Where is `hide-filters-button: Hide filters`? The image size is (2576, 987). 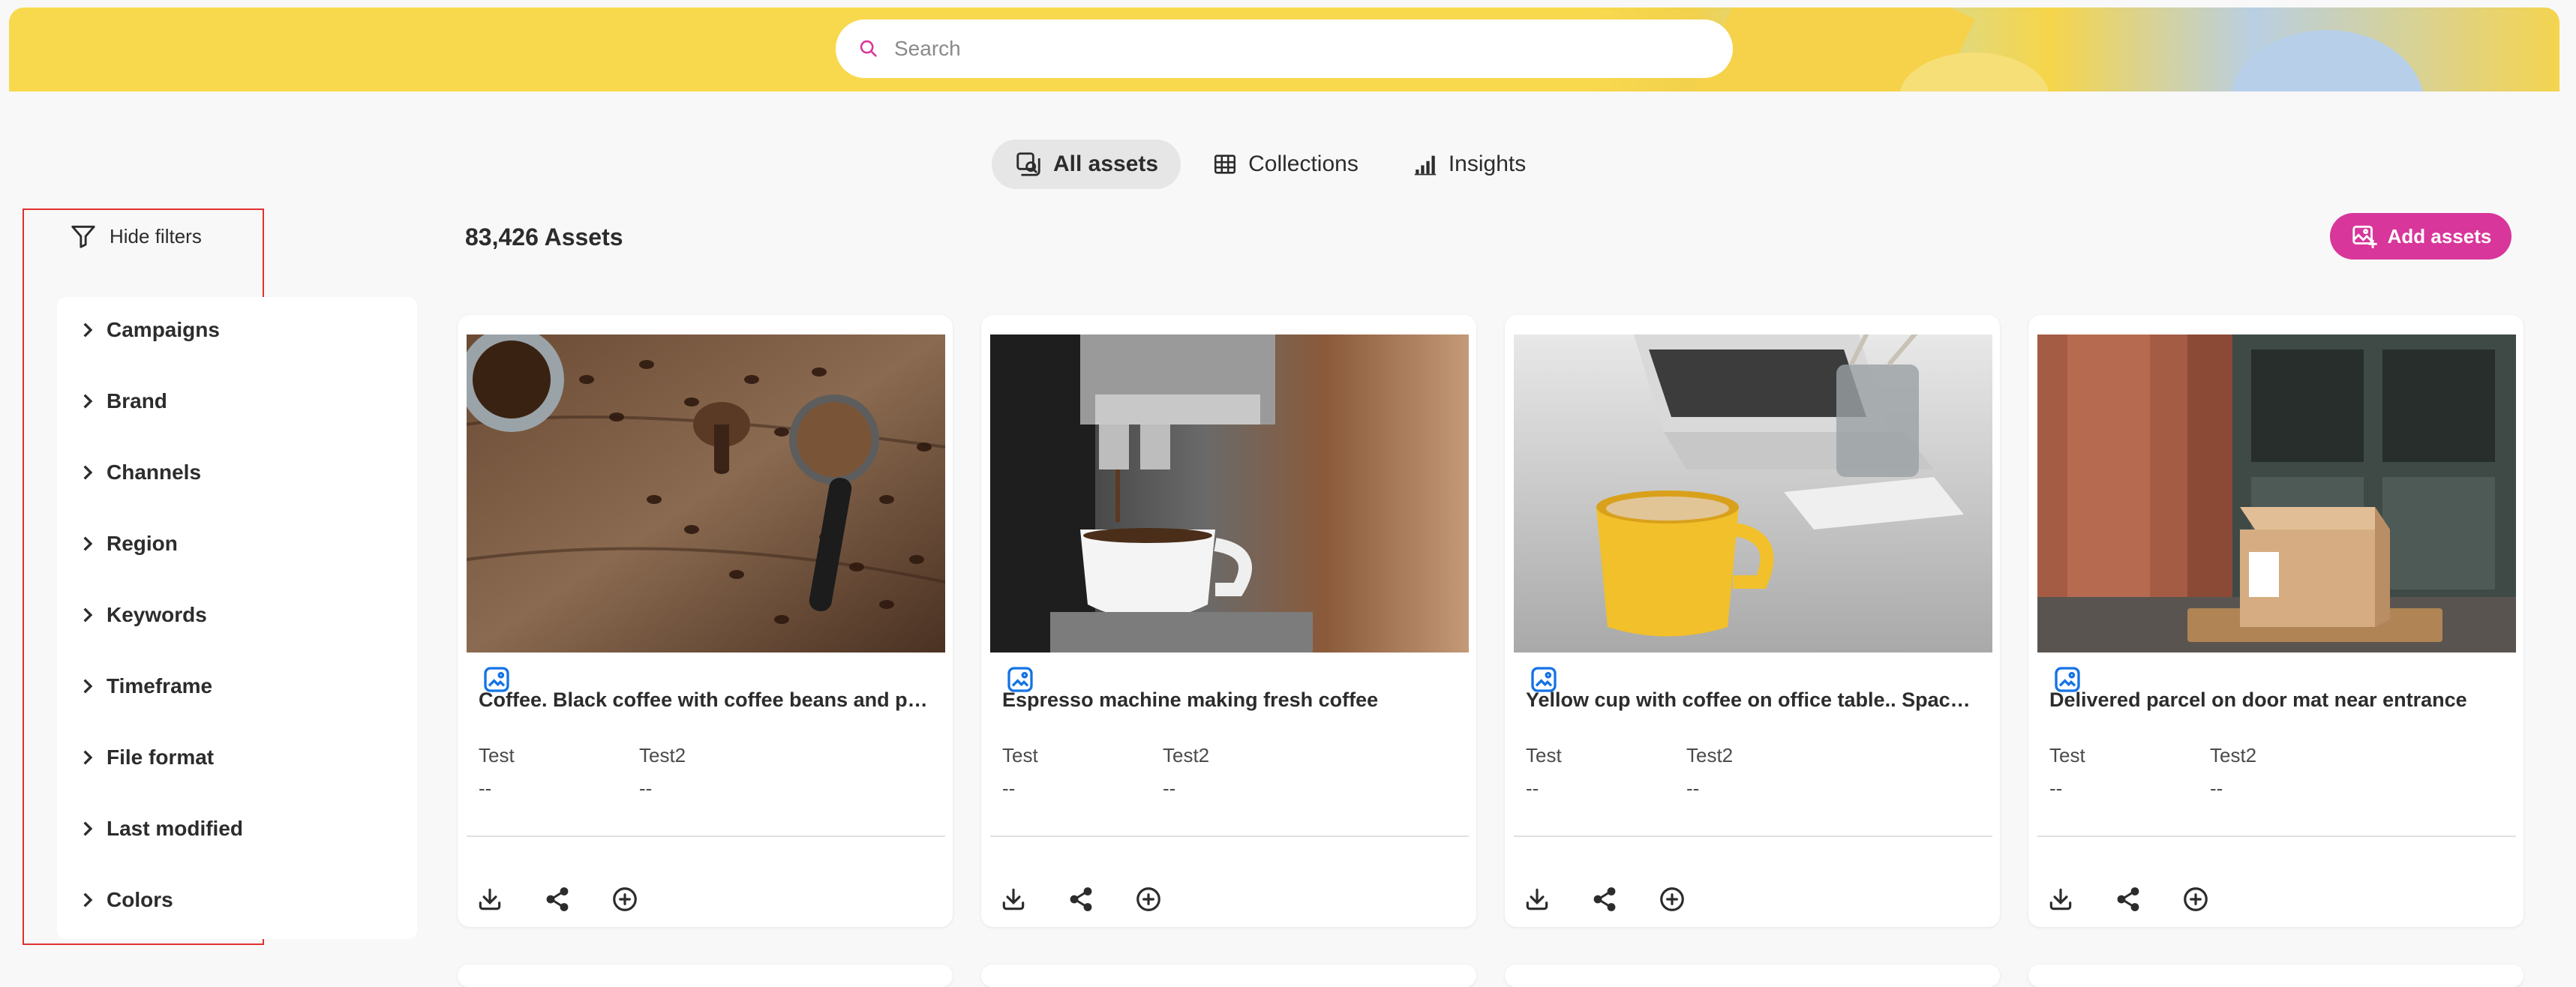
hide-filters-button: Hide filters is located at coordinates (135, 236).